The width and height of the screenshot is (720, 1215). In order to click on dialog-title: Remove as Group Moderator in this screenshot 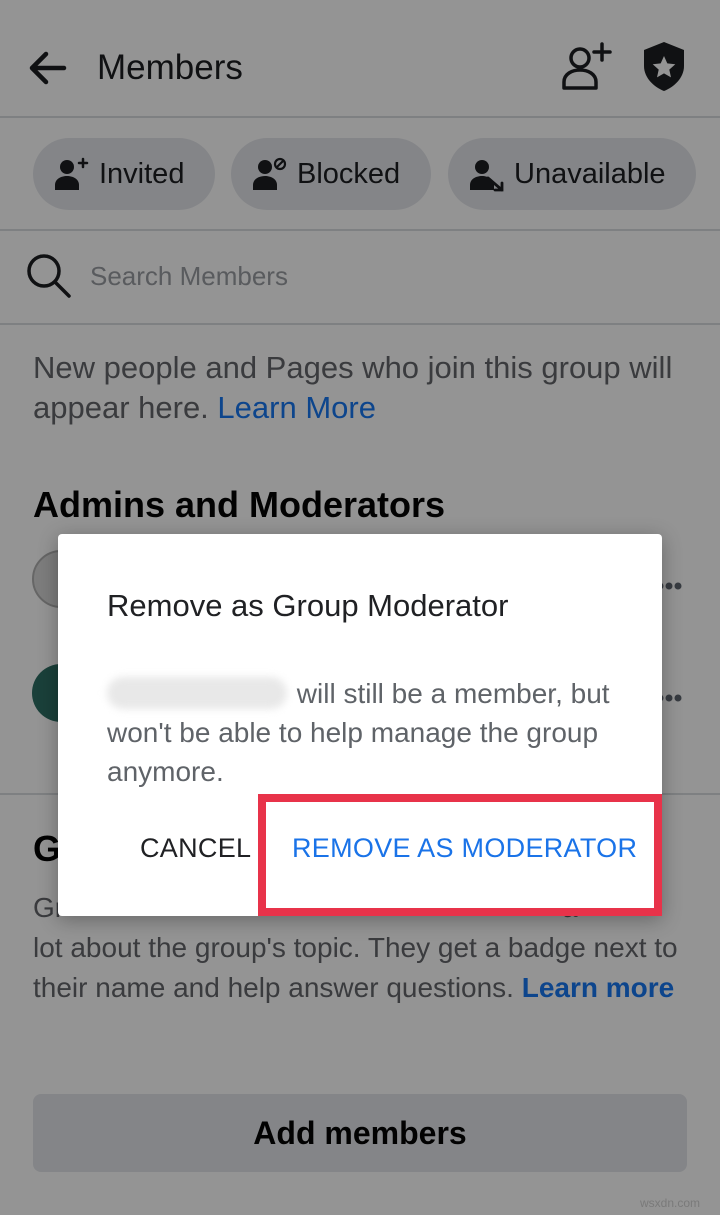, I will do `click(308, 605)`.